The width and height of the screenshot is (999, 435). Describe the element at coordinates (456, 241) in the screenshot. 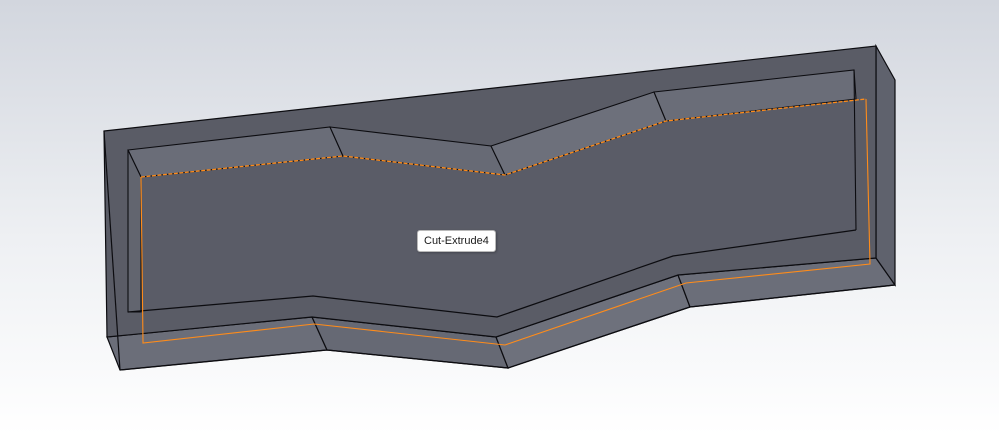

I see `feature-tooltip: Cut-Extrude4` at that location.